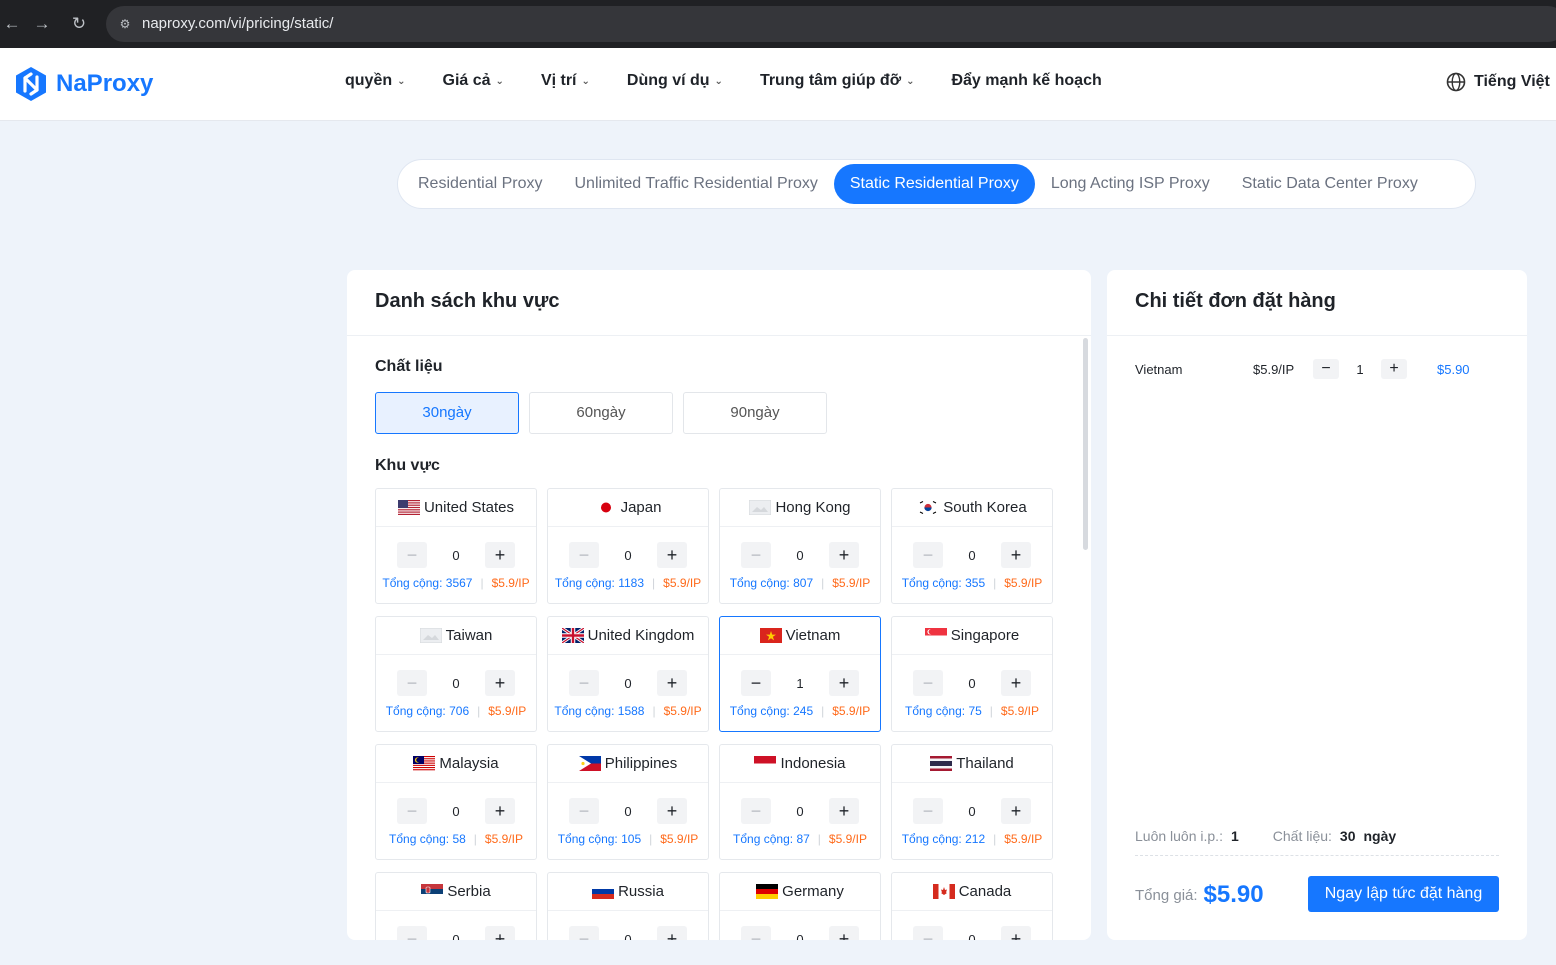 The height and width of the screenshot is (965, 1556). Describe the element at coordinates (456, 674) in the screenshot. I see `region-card: Taiwan −0 + Tổng cộng: 706 | $5.9/IP` at that location.